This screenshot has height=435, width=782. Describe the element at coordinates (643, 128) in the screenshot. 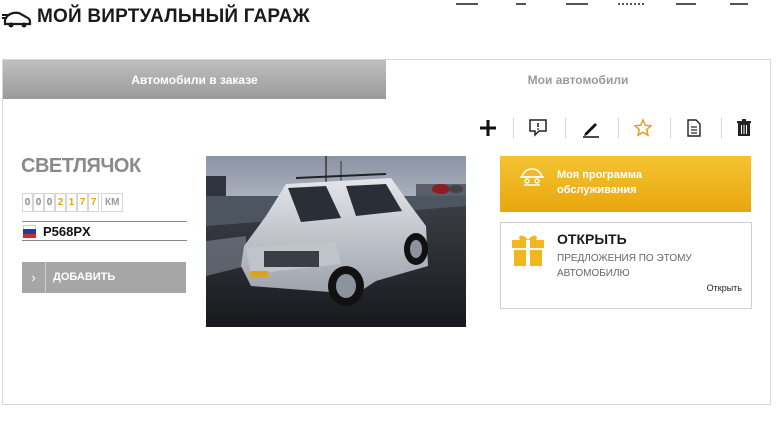

I see `star-icon` at that location.